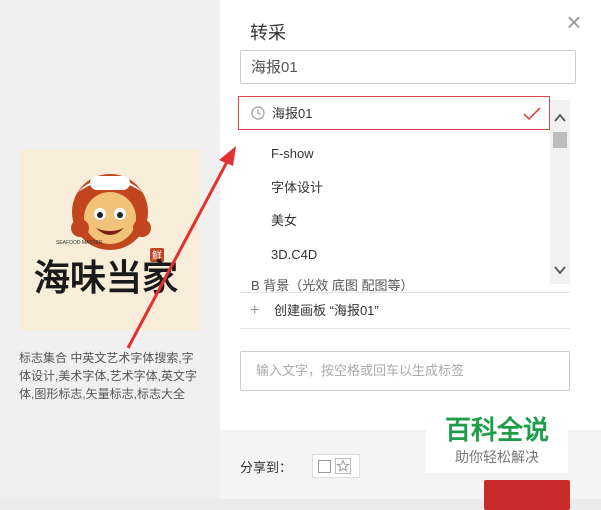 The height and width of the screenshot is (510, 601). I want to click on board-group-item: B 背景（光效 底图 配图等）, so click(394, 283).